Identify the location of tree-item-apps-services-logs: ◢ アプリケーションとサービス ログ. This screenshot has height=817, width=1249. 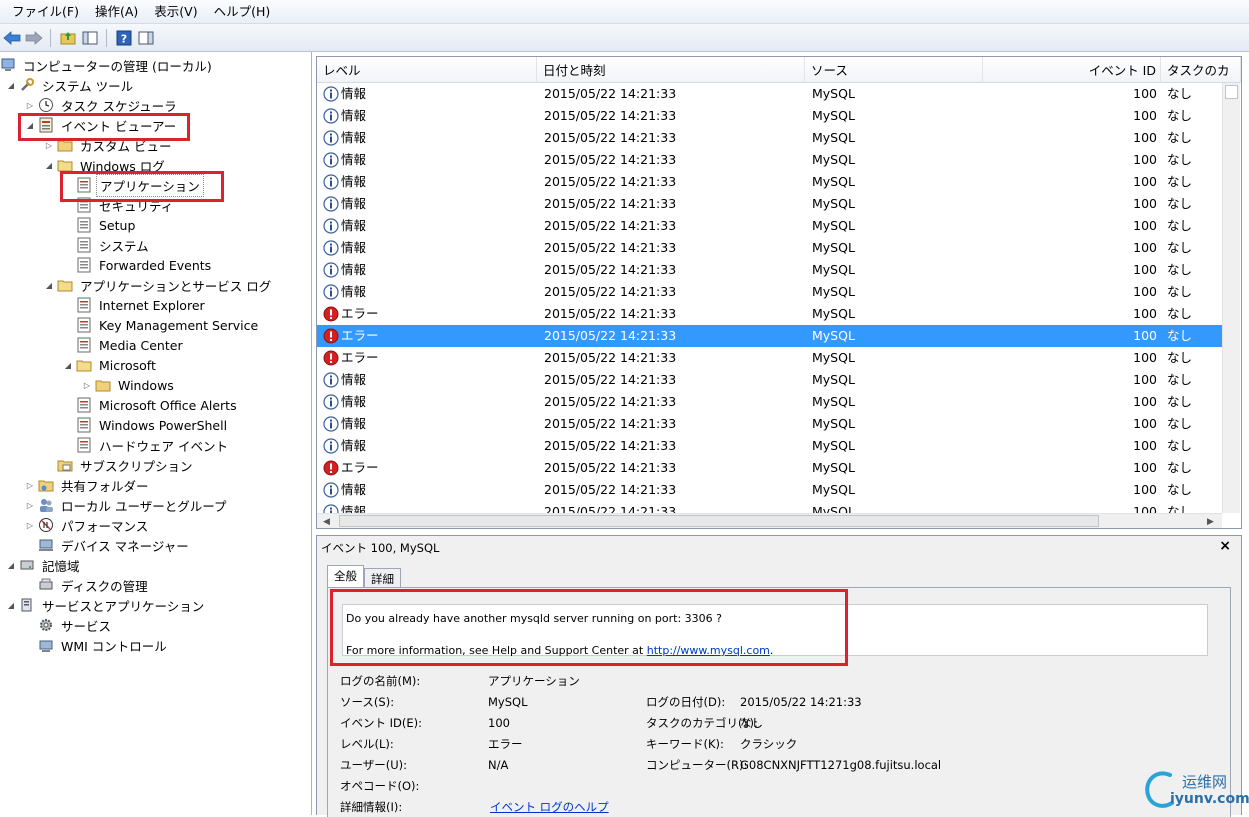
(158, 285).